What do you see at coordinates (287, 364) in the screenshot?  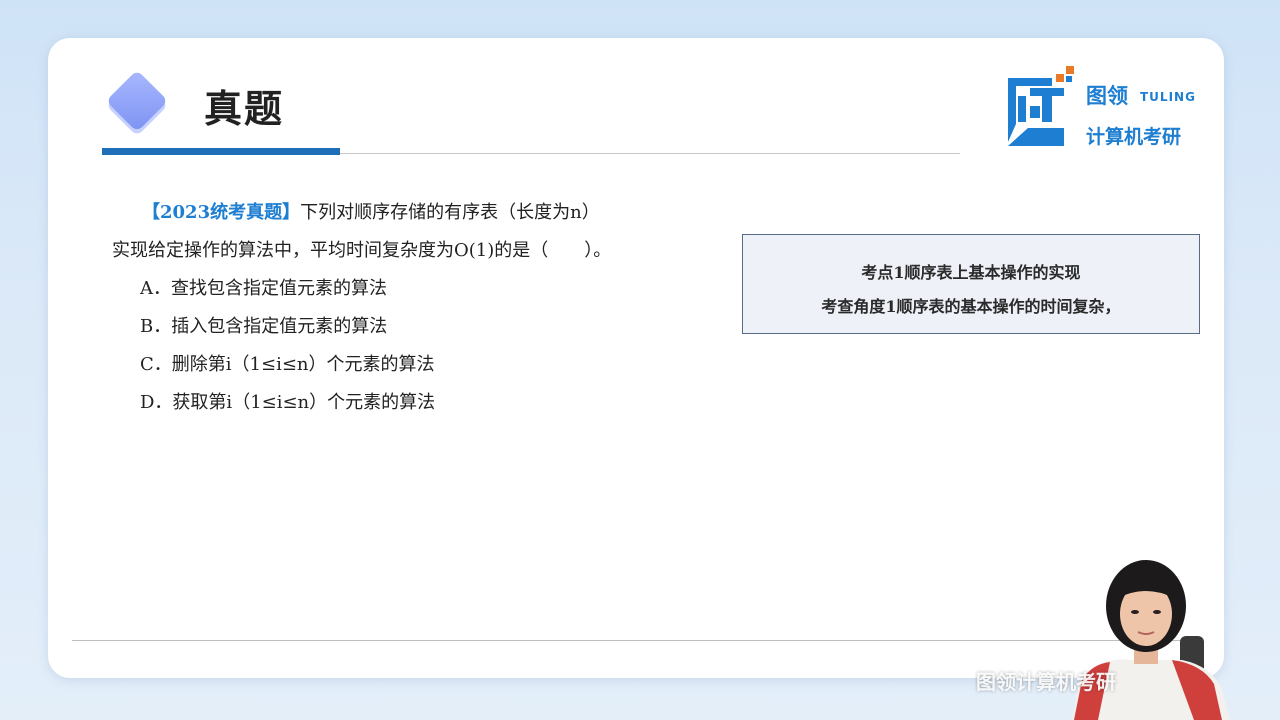 I see `option-c: C．删除第i（1≤i≤n）个元素的算法` at bounding box center [287, 364].